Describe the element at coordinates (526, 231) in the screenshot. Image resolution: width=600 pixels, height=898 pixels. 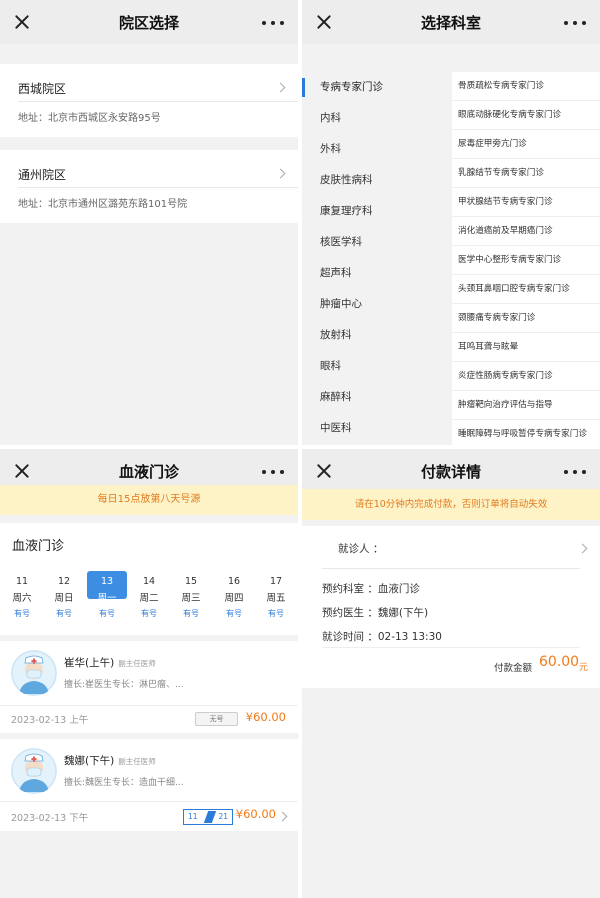
I see `sub-clinic-item: 消化道癌前及早期癌门诊` at that location.